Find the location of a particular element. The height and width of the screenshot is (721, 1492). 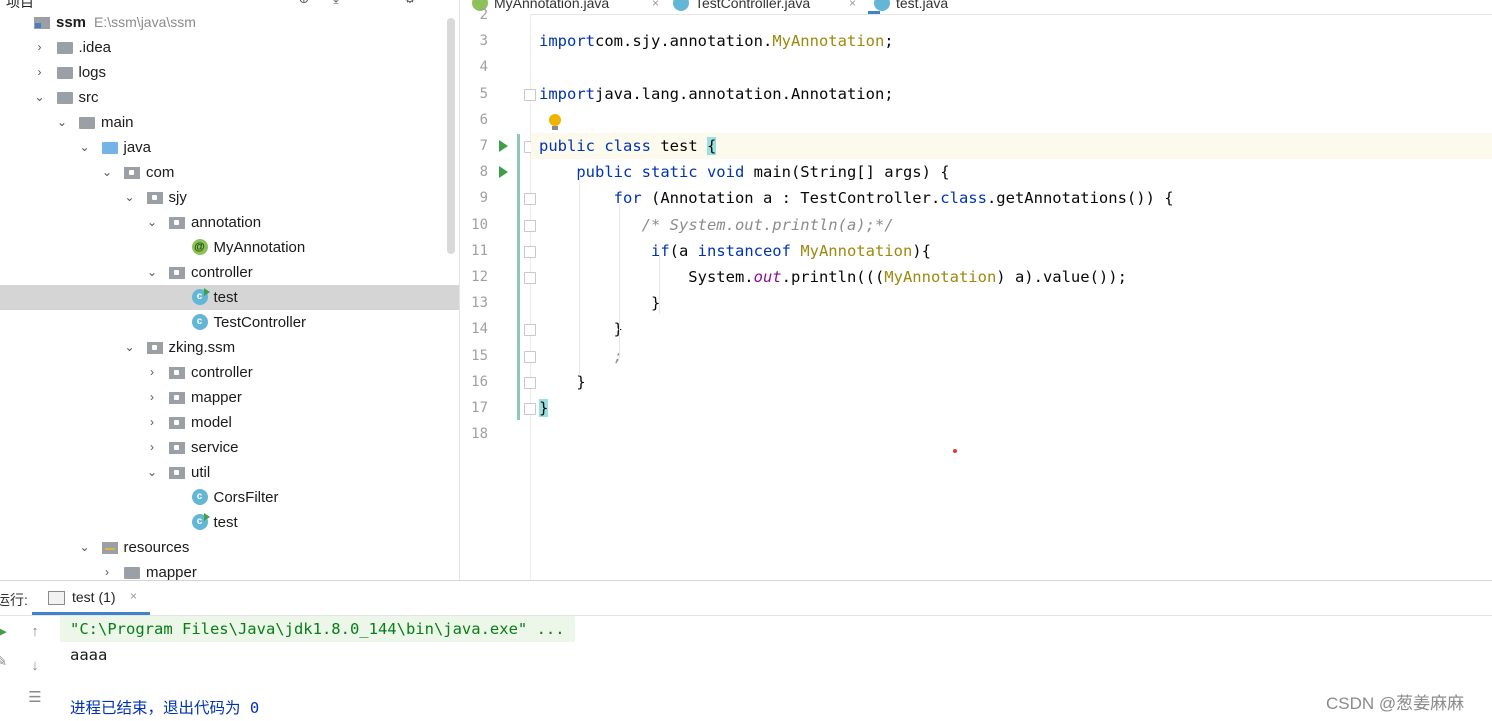

tree-item: › logs is located at coordinates (229, 72).